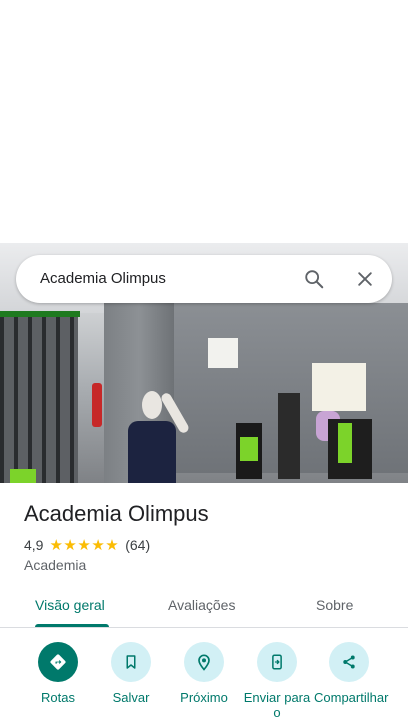 The width and height of the screenshot is (408, 726). What do you see at coordinates (351, 697) in the screenshot?
I see `share-label: Compartilhar` at bounding box center [351, 697].